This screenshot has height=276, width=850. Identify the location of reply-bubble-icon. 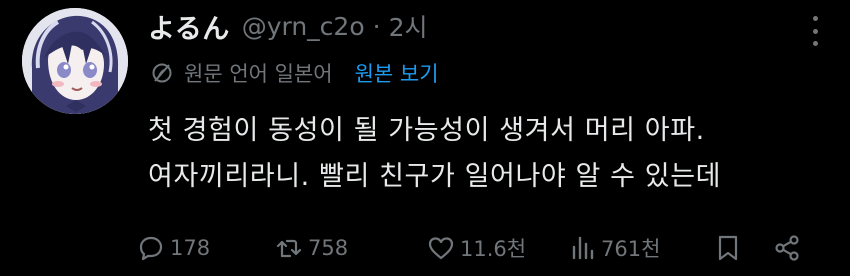
(151, 248).